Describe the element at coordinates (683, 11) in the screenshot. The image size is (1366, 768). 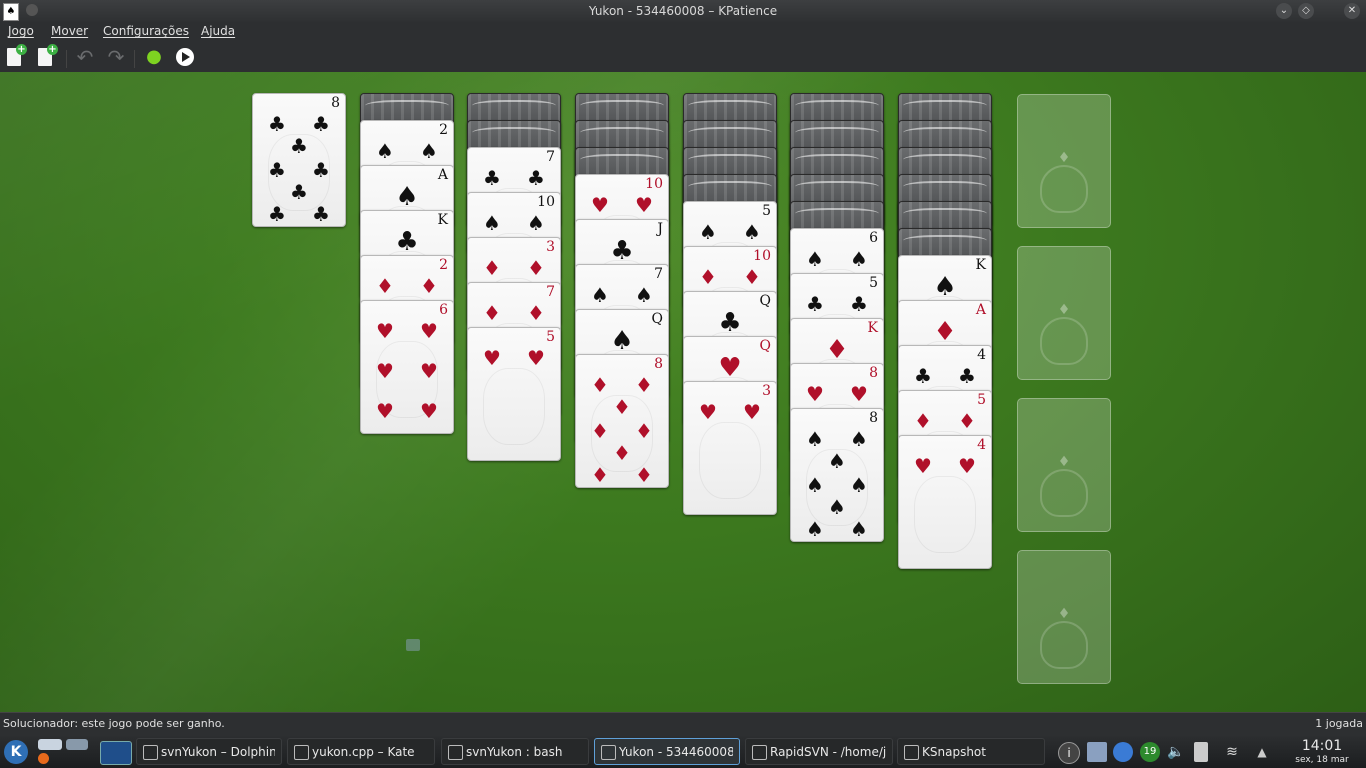
I see `window-title: Yukon - 534460008 – KPatience` at that location.